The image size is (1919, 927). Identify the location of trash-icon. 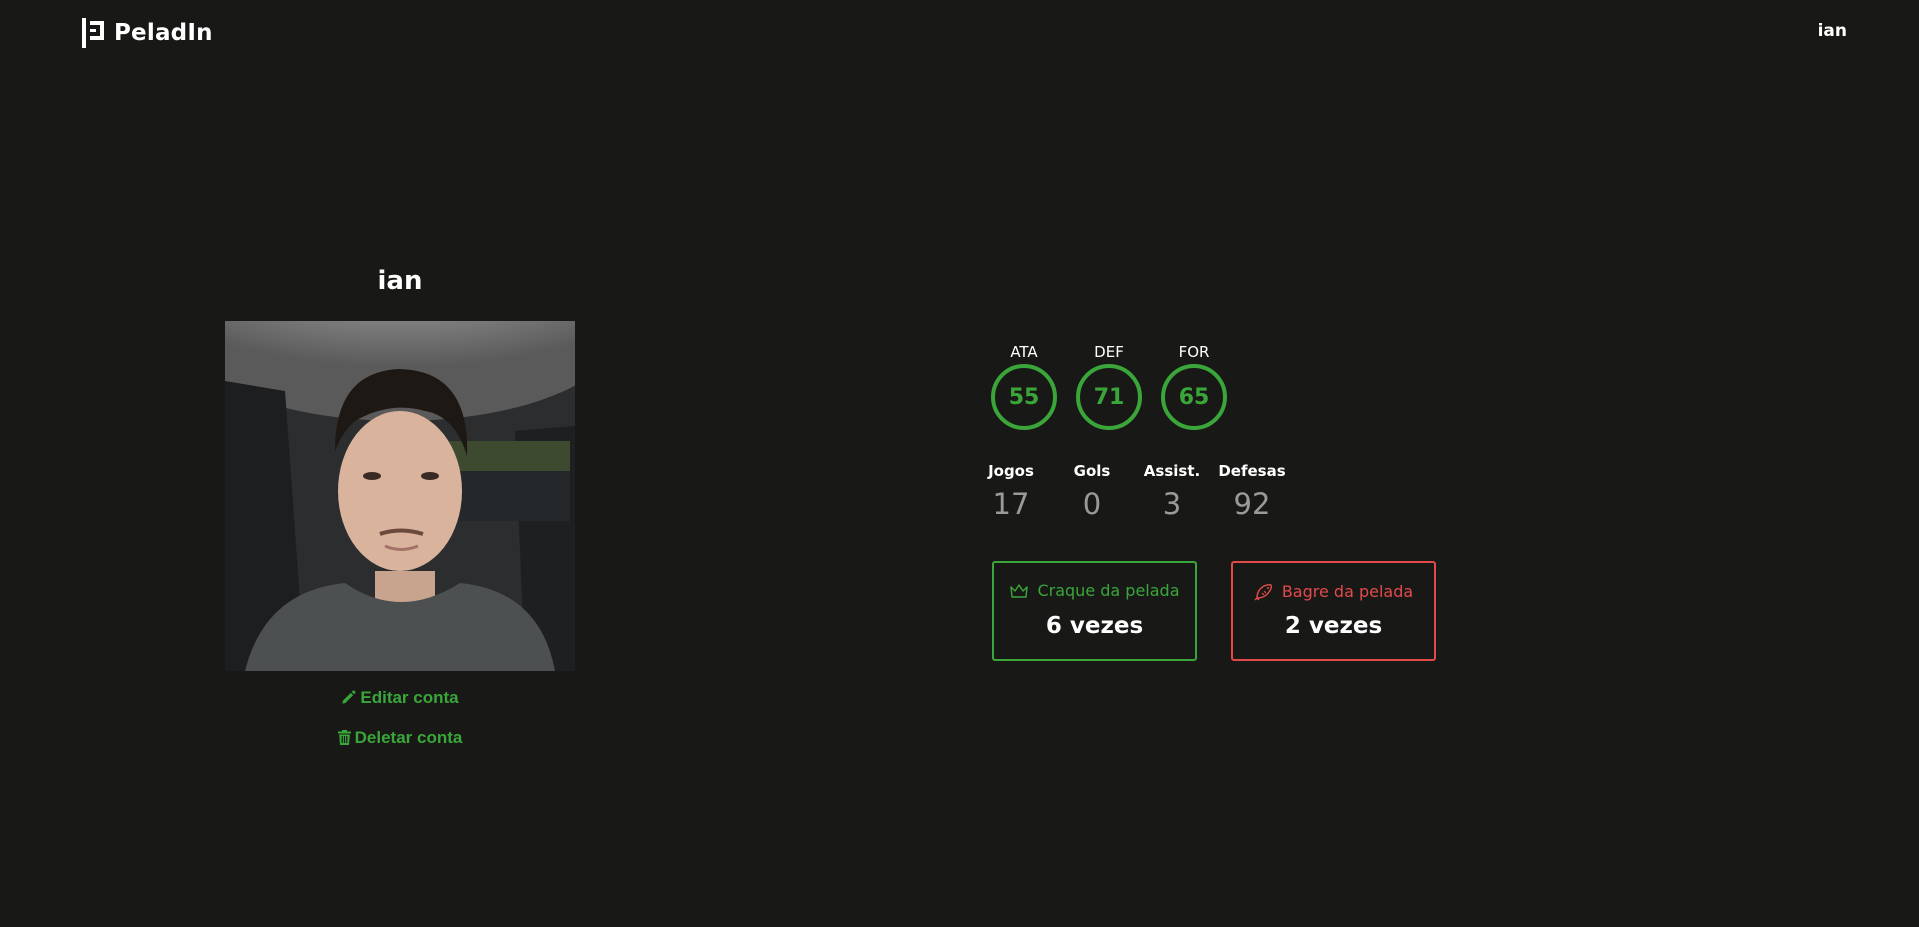
(344, 737).